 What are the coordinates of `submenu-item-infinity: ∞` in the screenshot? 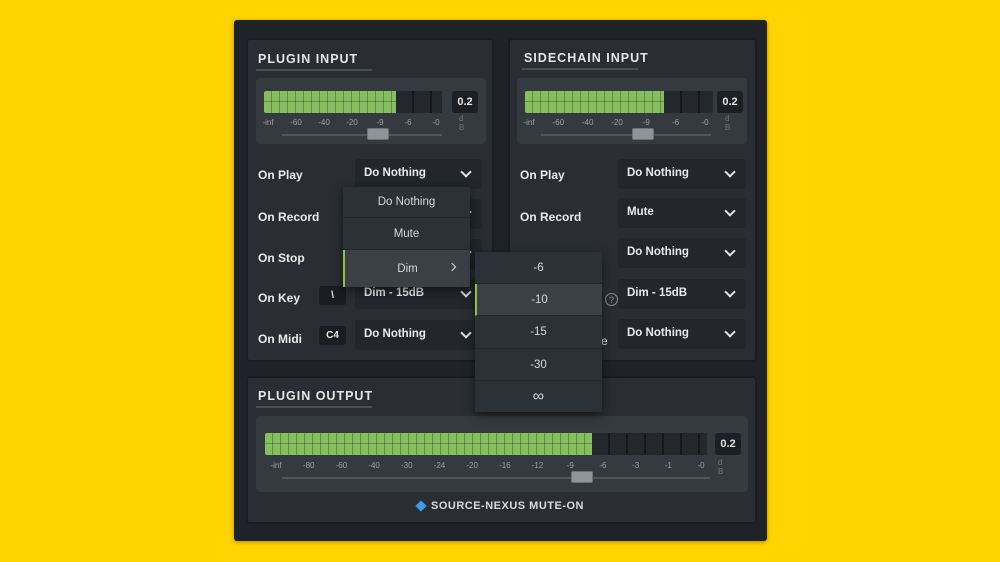 It's located at (538, 396).